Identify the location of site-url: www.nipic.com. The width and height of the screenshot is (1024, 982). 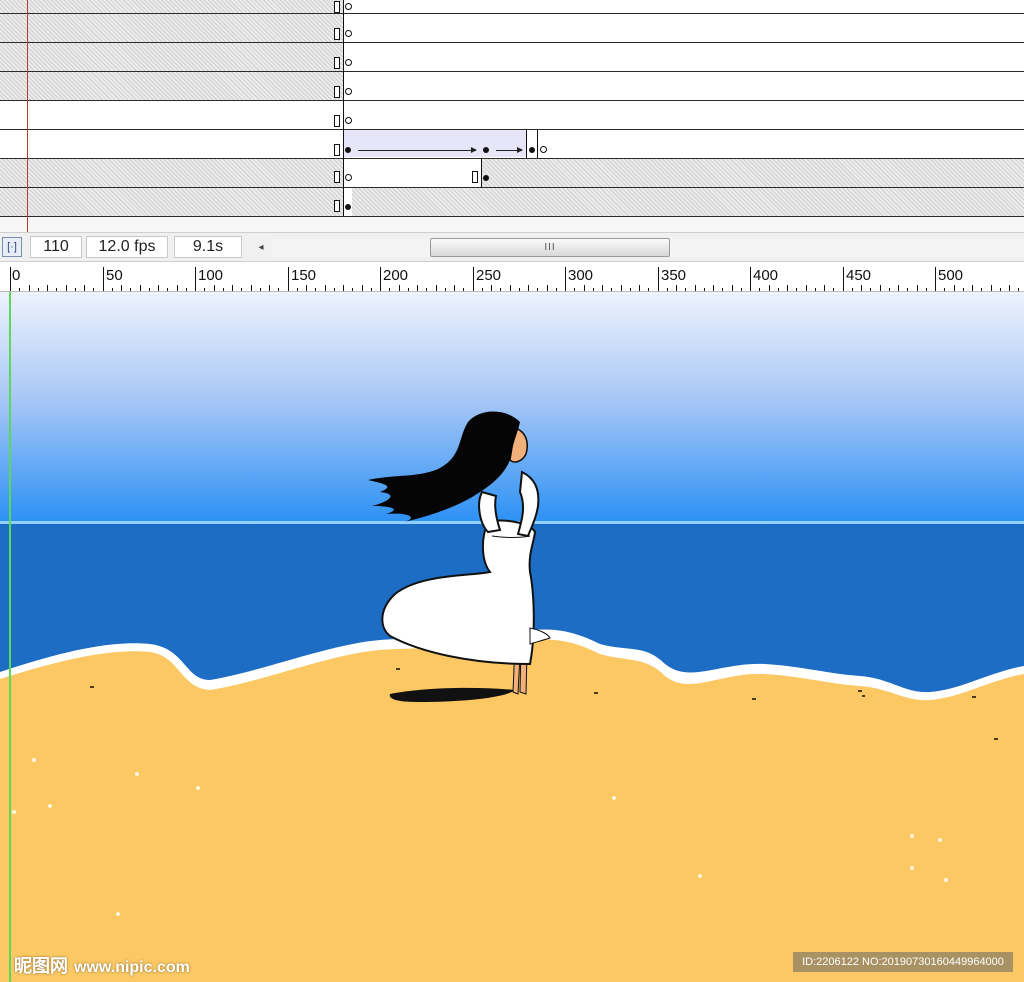
(132, 967).